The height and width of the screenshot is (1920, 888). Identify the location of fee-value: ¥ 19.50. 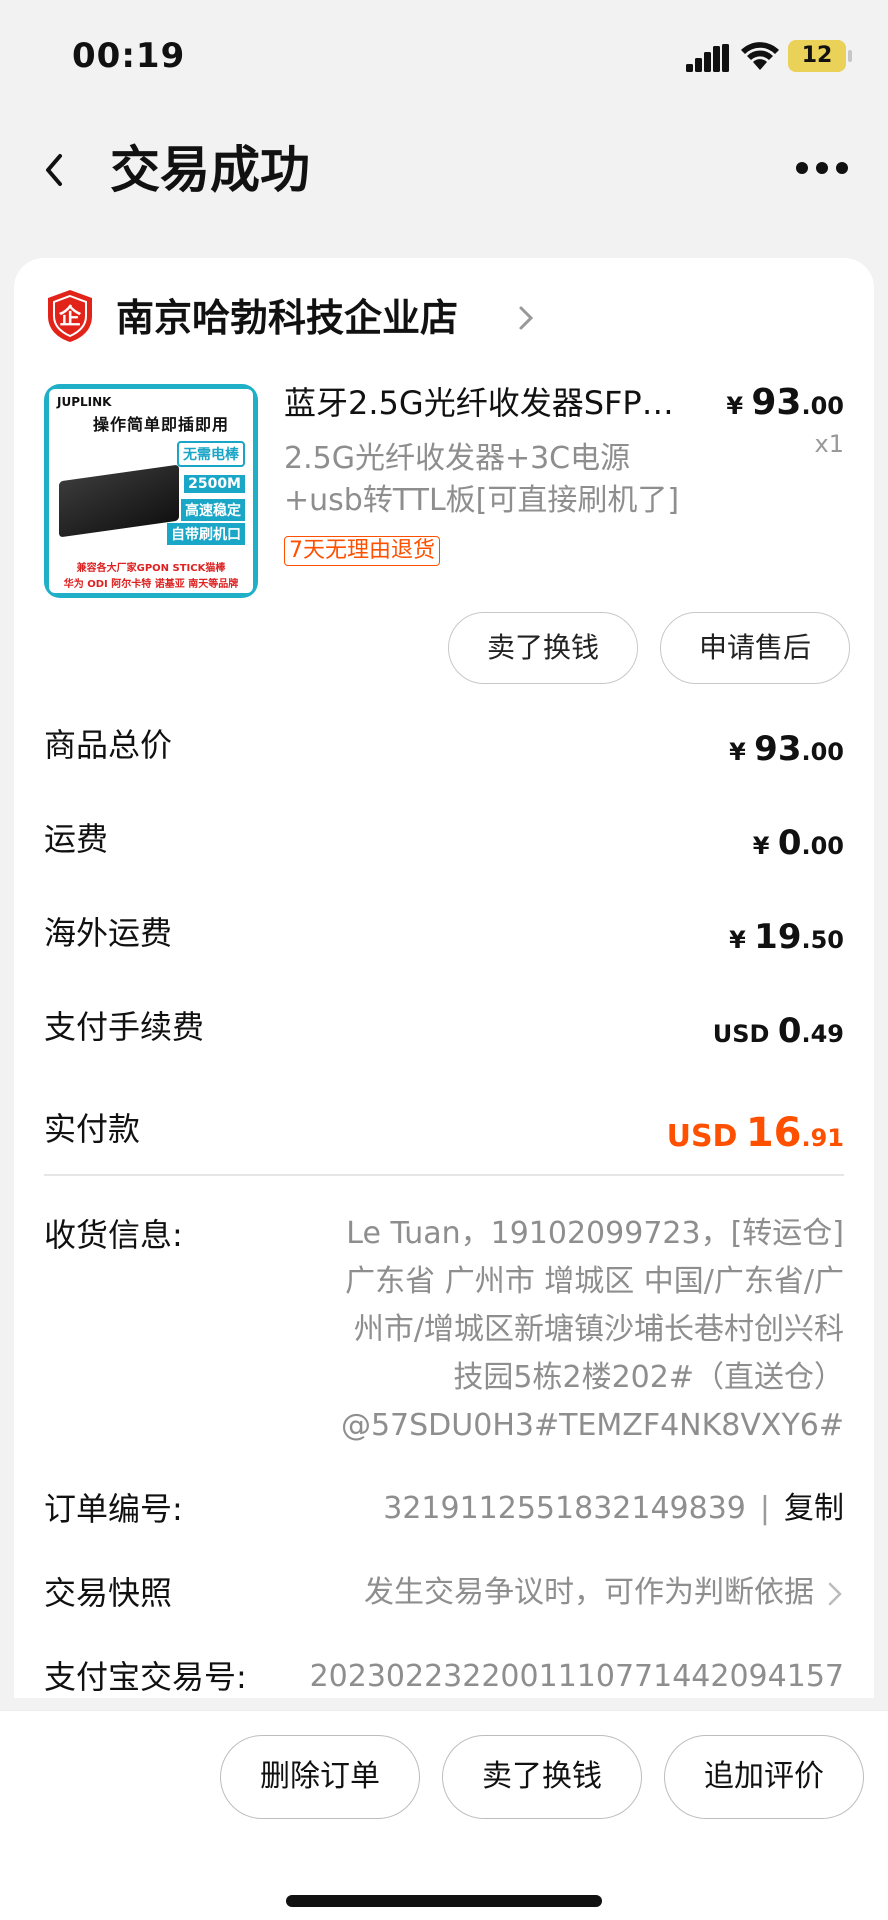
(786, 938).